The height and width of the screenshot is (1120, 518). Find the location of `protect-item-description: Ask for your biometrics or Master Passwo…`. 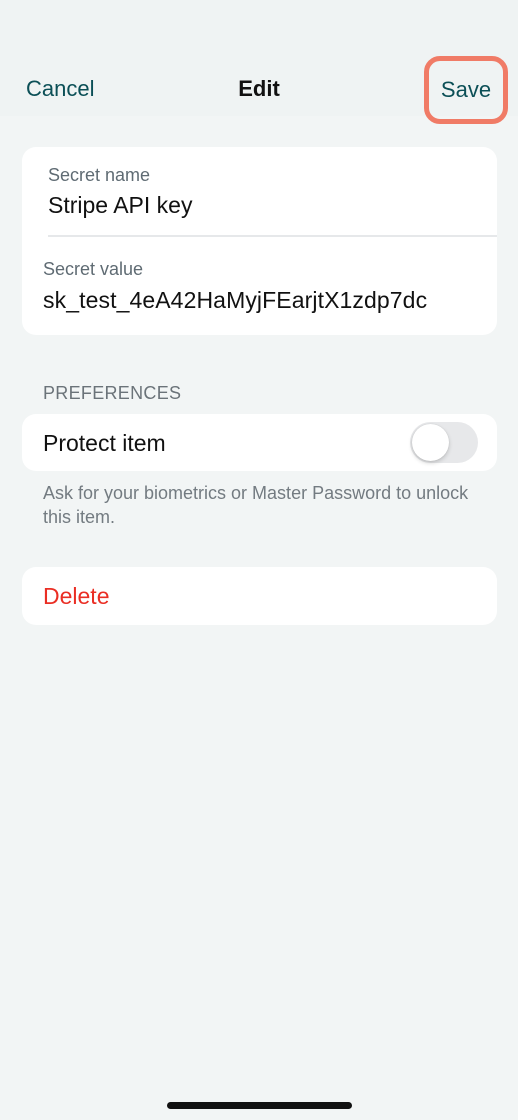

protect-item-description: Ask for your biometrics or Master Passwo… is located at coordinates (256, 505).